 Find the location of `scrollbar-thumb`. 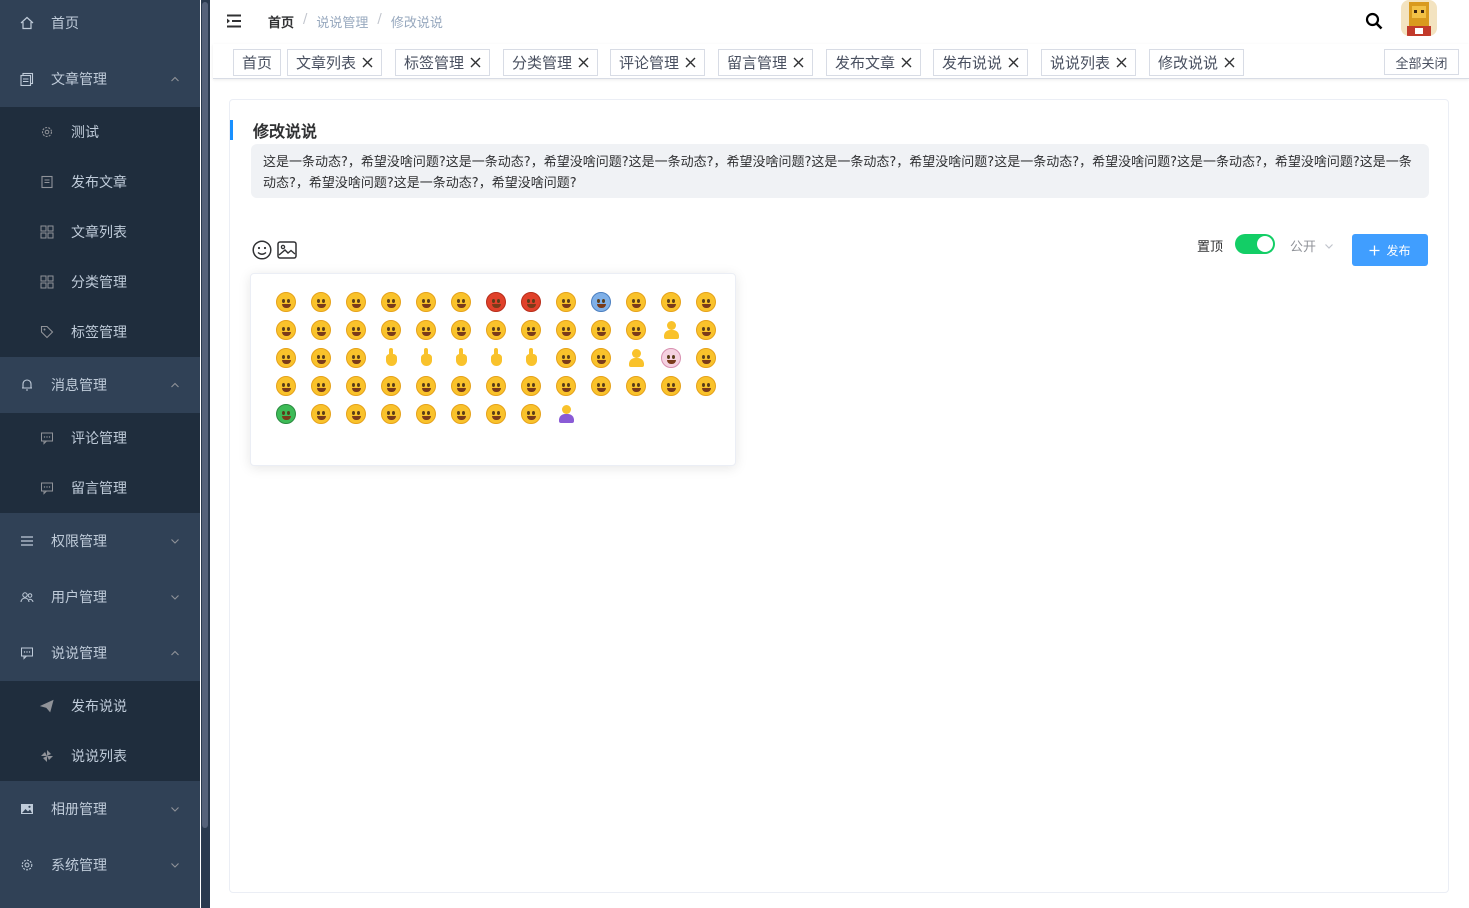

scrollbar-thumb is located at coordinates (205, 415).